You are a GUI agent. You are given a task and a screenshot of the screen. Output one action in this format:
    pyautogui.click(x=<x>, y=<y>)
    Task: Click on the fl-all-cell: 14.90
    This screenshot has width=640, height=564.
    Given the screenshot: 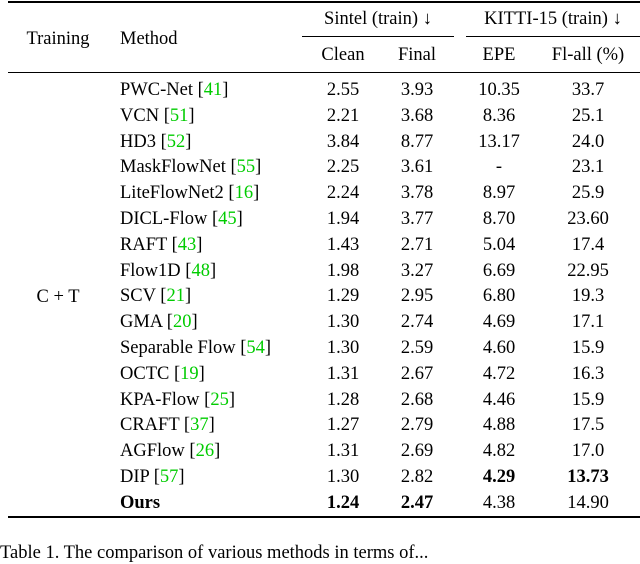 What is the action you would take?
    pyautogui.click(x=588, y=502)
    